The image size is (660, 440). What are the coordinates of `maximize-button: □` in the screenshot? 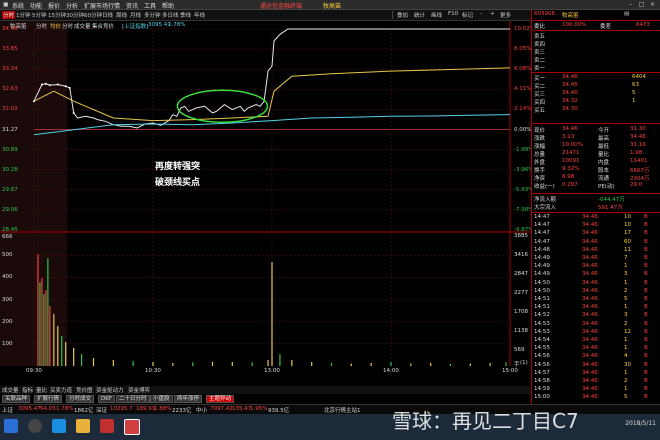 It's located at (641, 5).